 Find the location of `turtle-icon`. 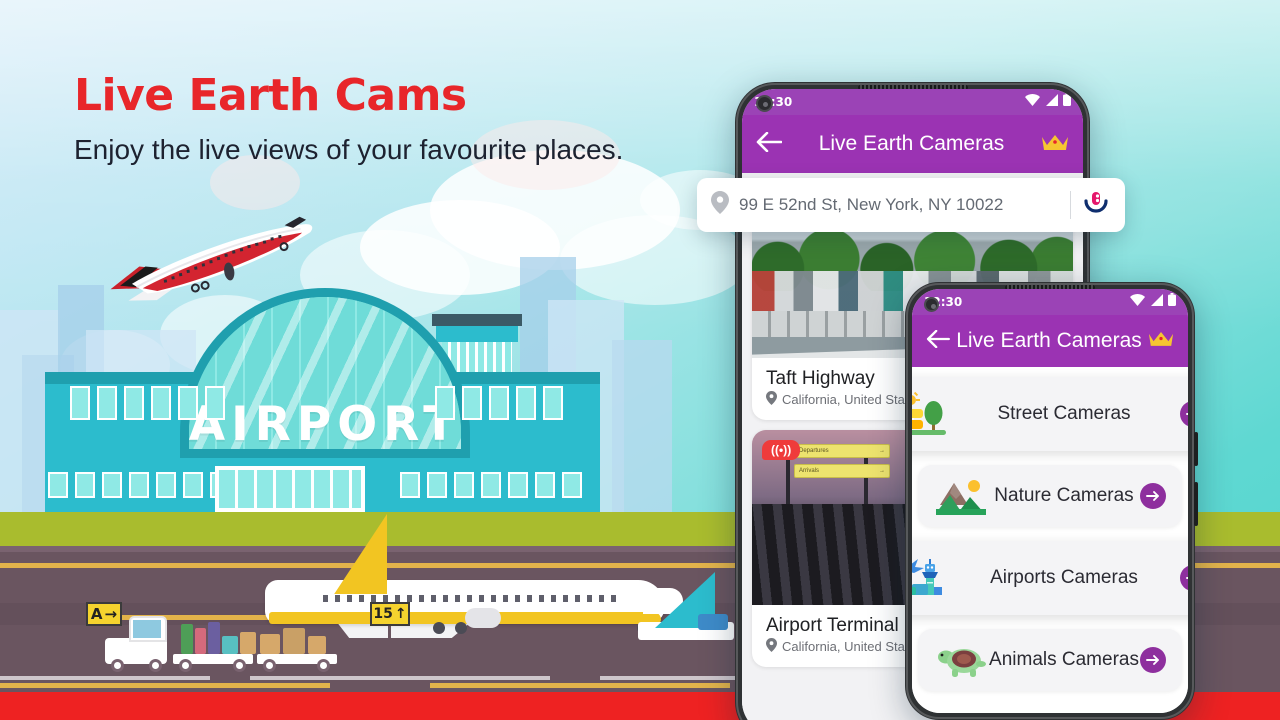

turtle-icon is located at coordinates (961, 660).